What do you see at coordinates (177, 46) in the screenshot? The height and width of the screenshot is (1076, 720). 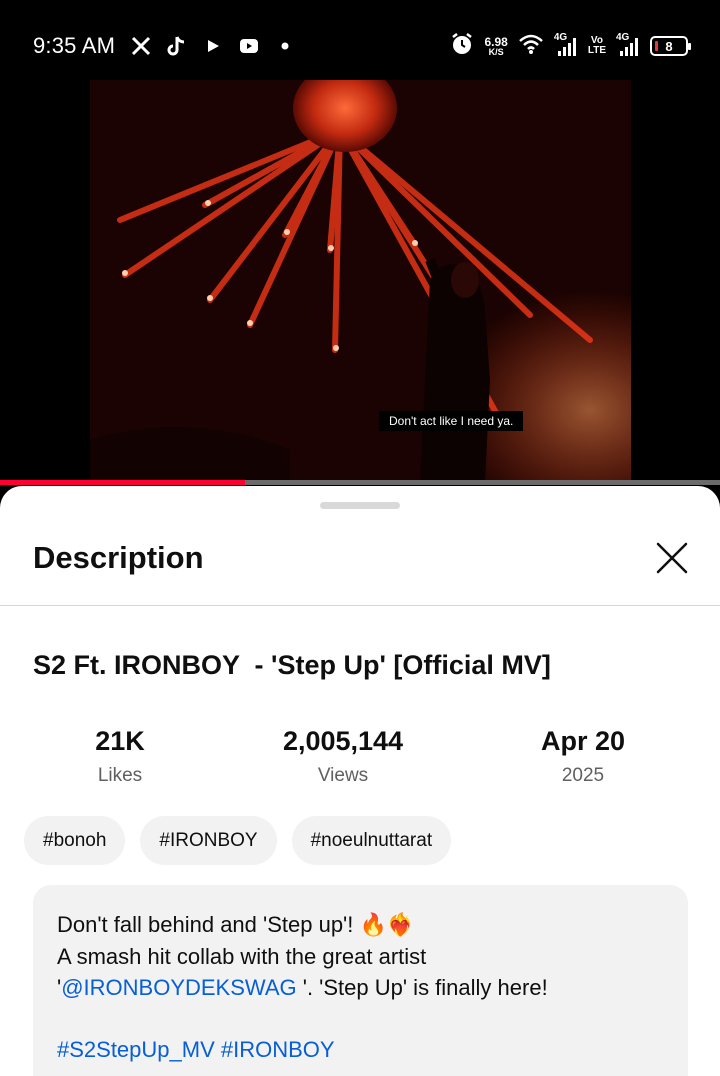 I see `tiktok-icon` at bounding box center [177, 46].